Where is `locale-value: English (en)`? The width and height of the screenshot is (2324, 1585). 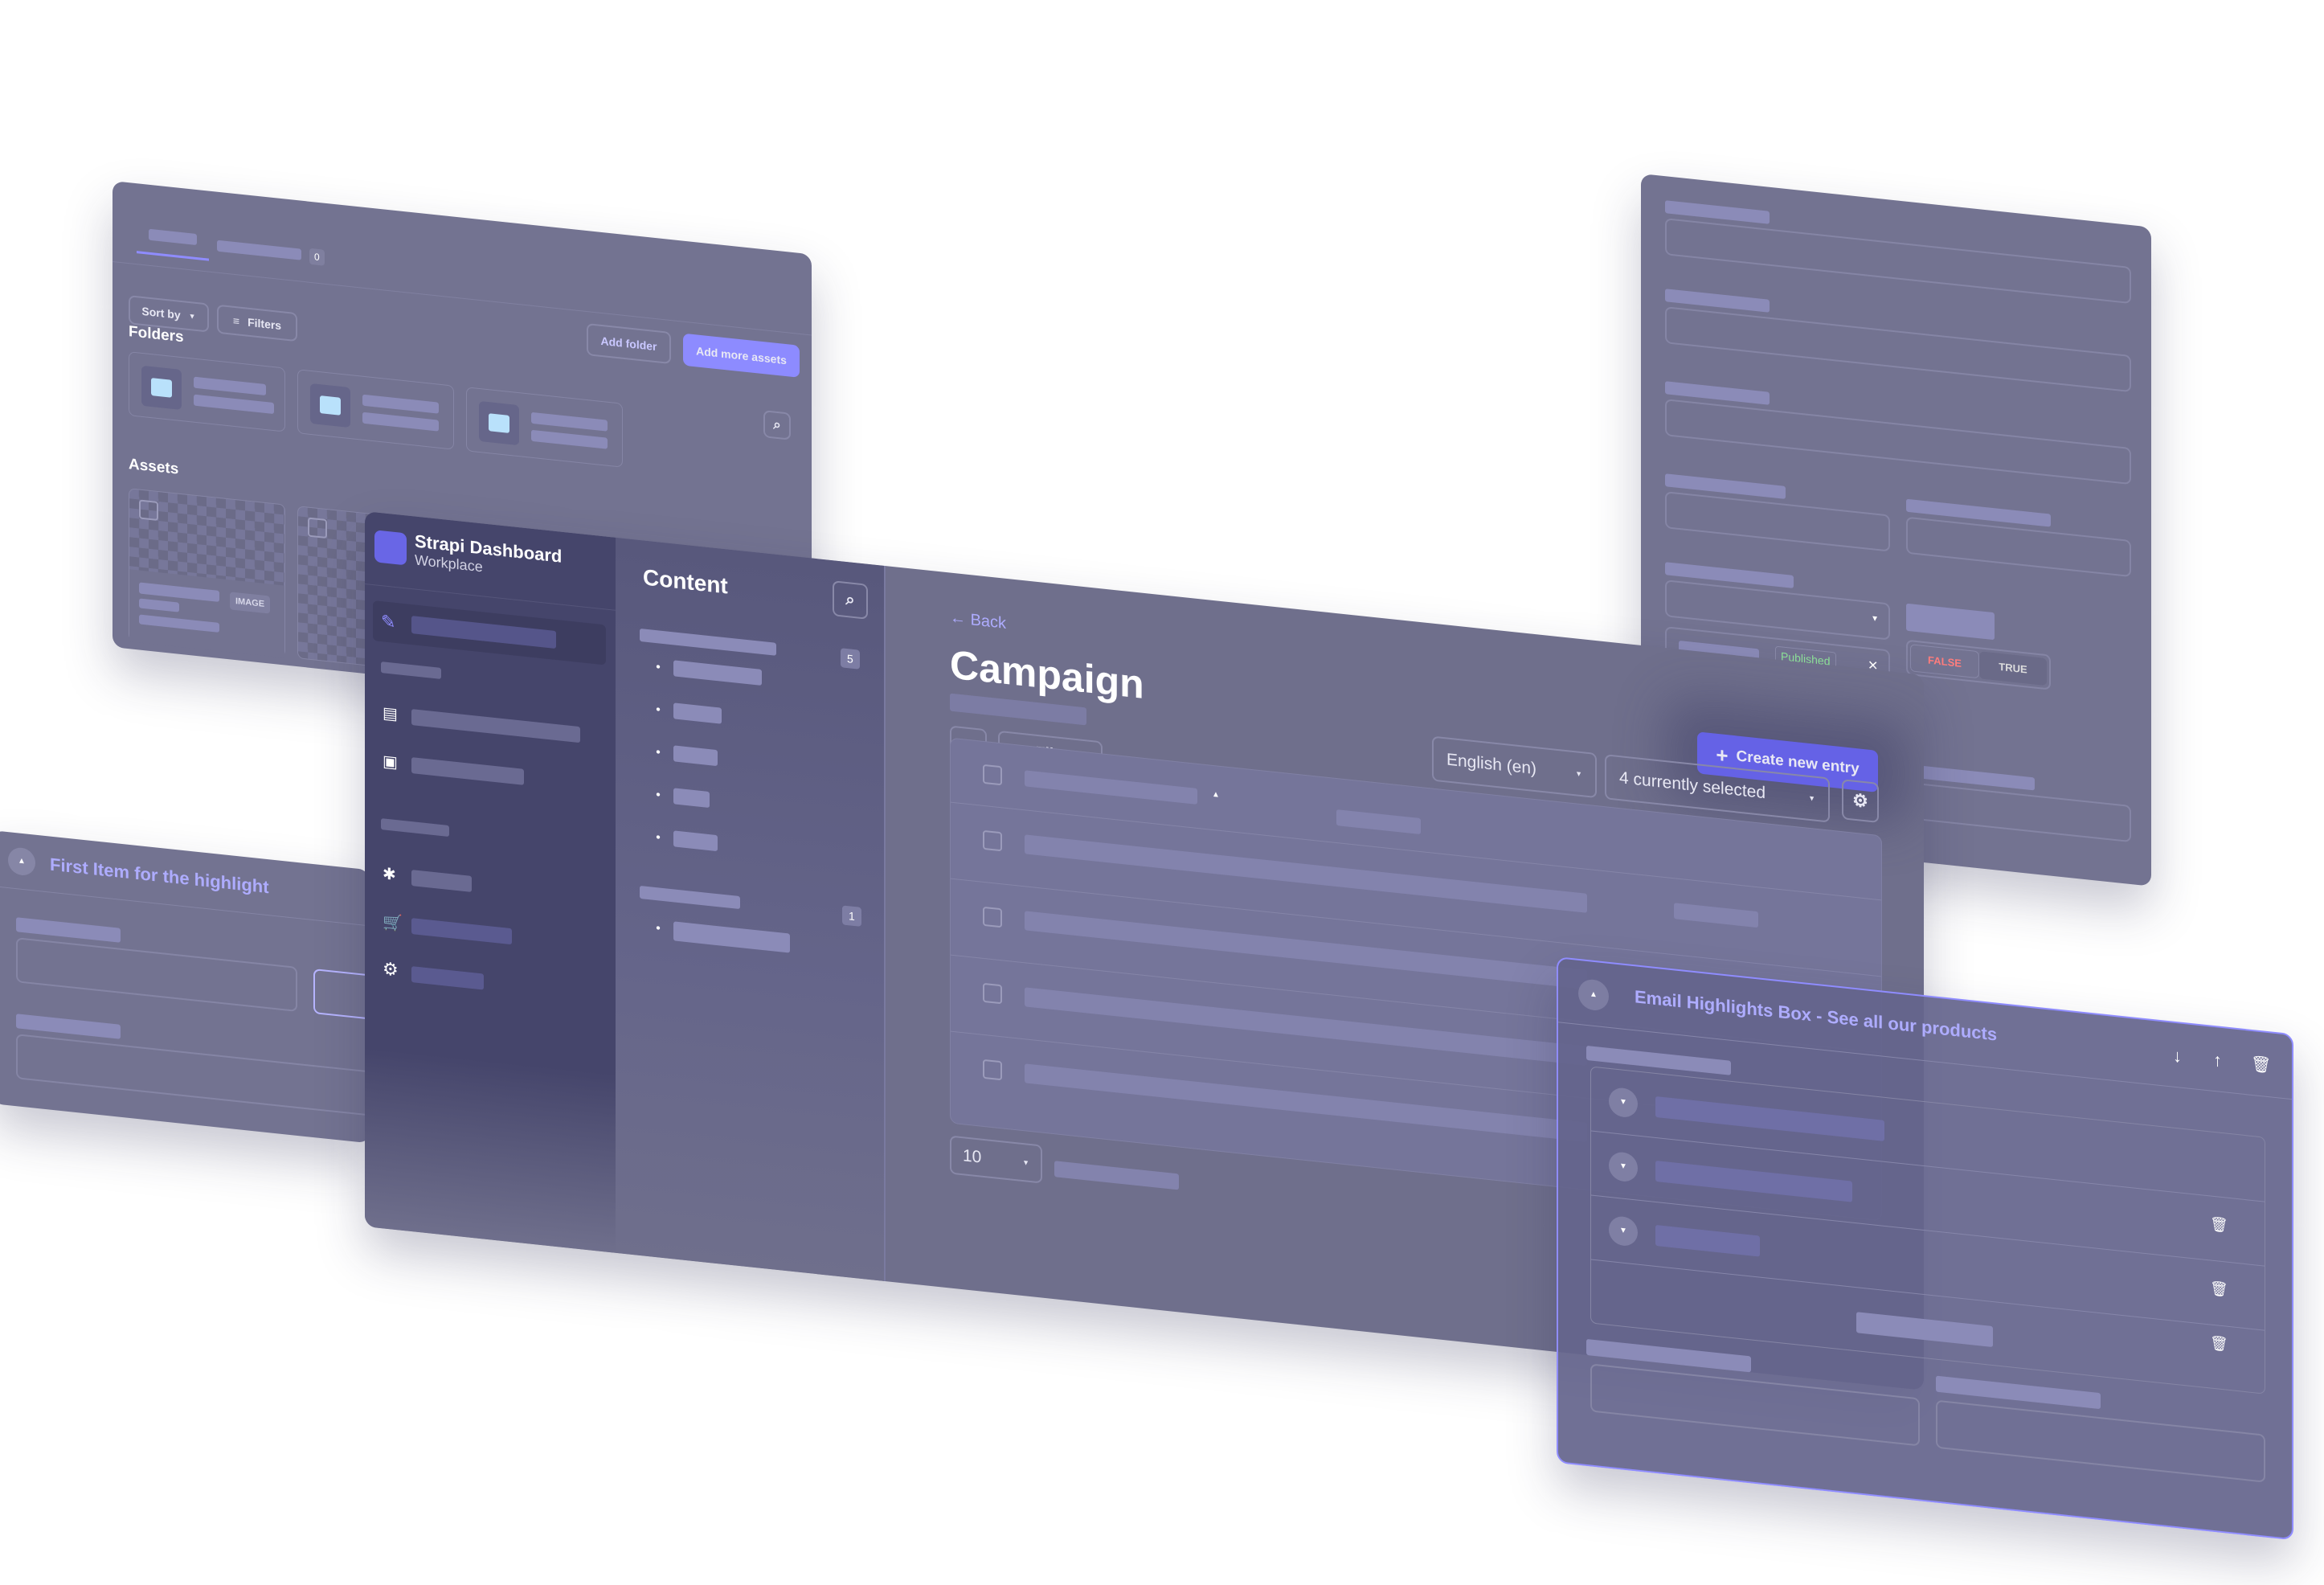 locale-value: English (en) is located at coordinates (1492, 764).